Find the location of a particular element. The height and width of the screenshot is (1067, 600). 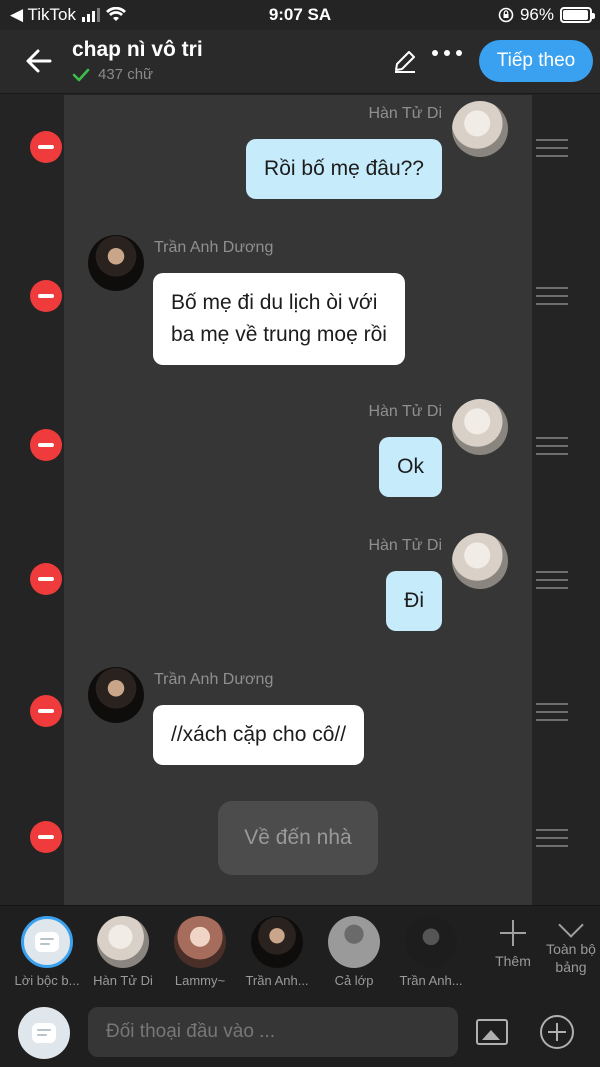

back-arrow-icon is located at coordinates (39, 61).